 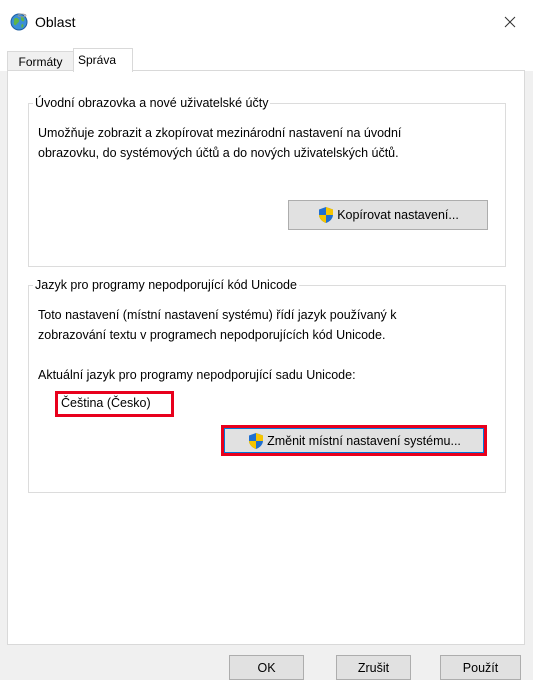 I want to click on close-button, so click(x=510, y=22).